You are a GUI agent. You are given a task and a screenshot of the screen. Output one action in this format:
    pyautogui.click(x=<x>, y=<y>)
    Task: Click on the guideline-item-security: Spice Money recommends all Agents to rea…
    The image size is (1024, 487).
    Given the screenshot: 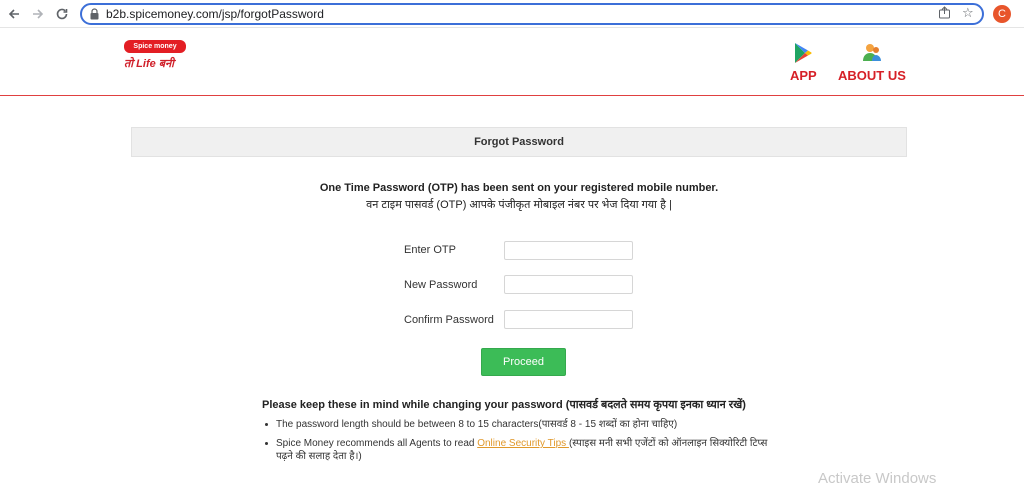 What is the action you would take?
    pyautogui.click(x=522, y=450)
    